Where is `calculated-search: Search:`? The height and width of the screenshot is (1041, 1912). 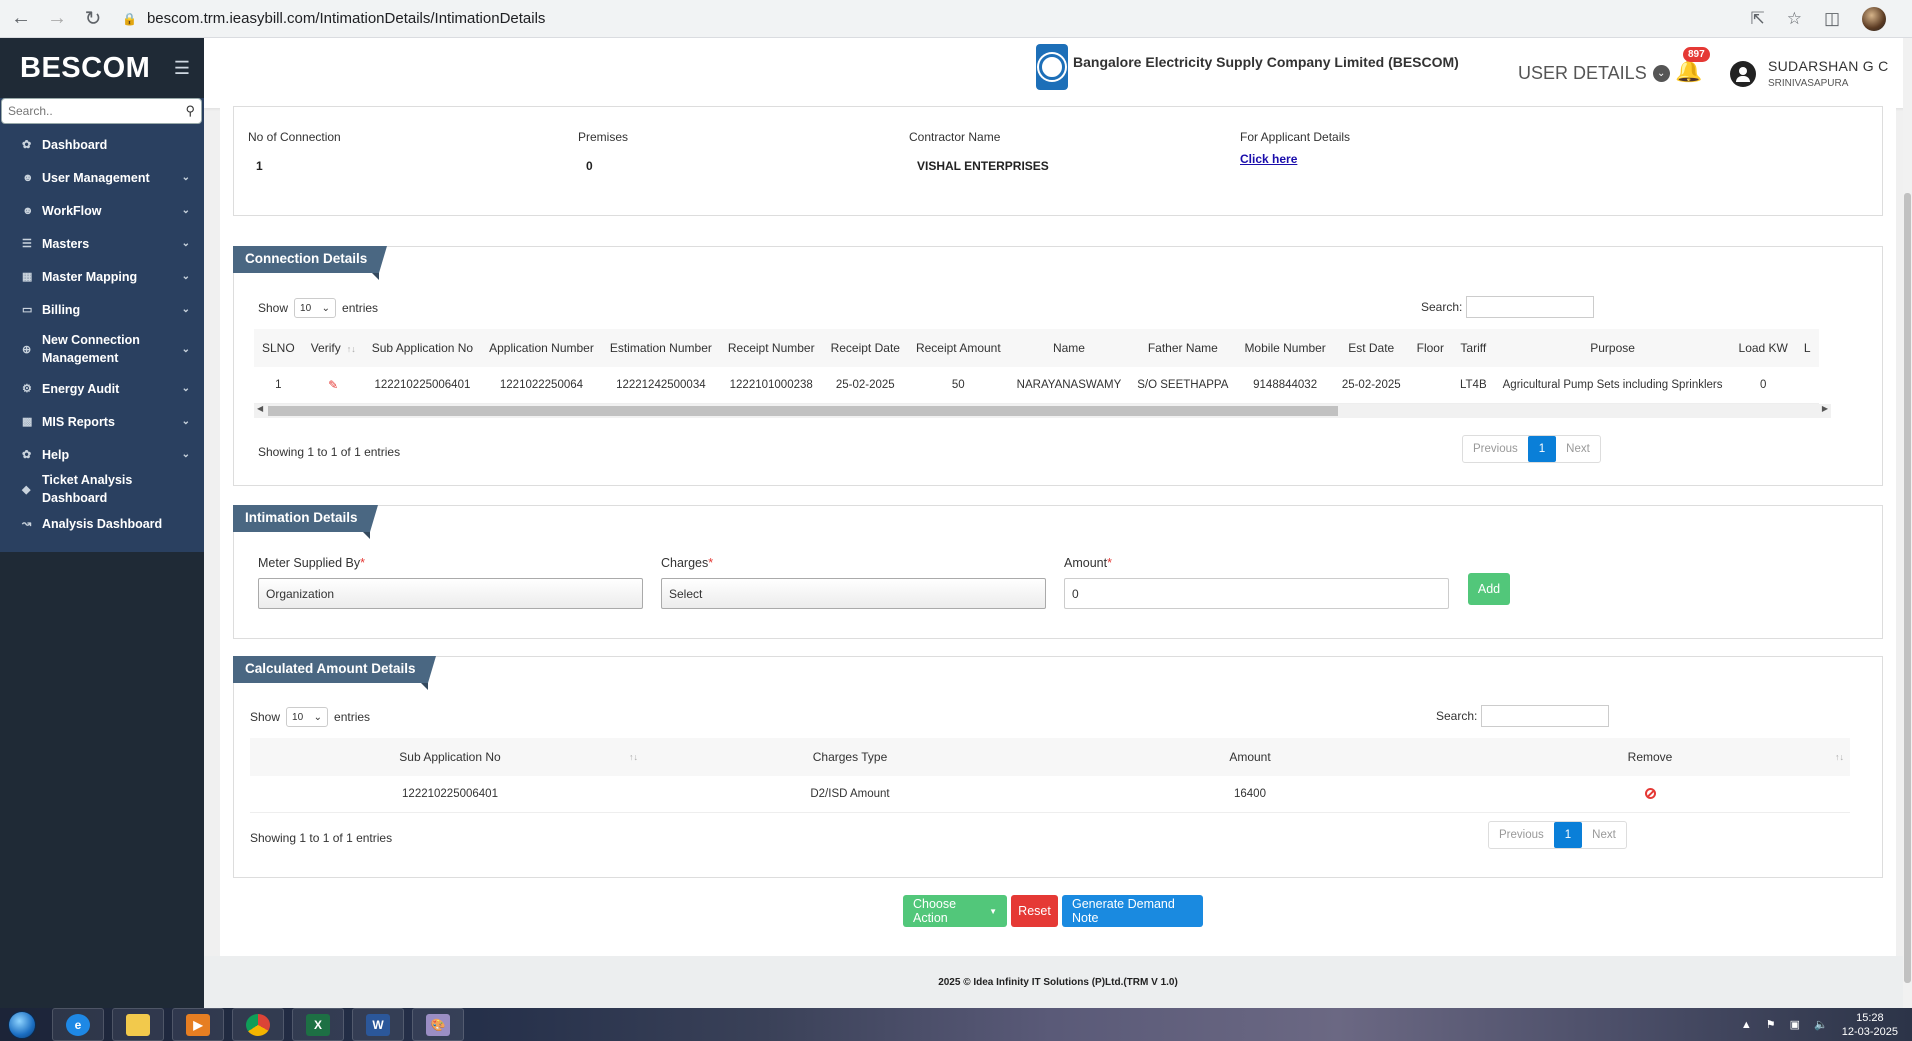 calculated-search: Search: is located at coordinates (1523, 716).